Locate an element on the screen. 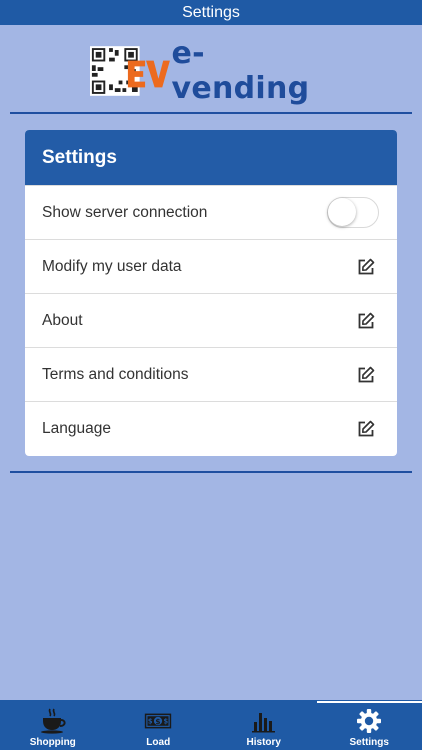 The image size is (422, 750). settings-item-terms-and-conditions: Terms and conditions is located at coordinates (211, 374).